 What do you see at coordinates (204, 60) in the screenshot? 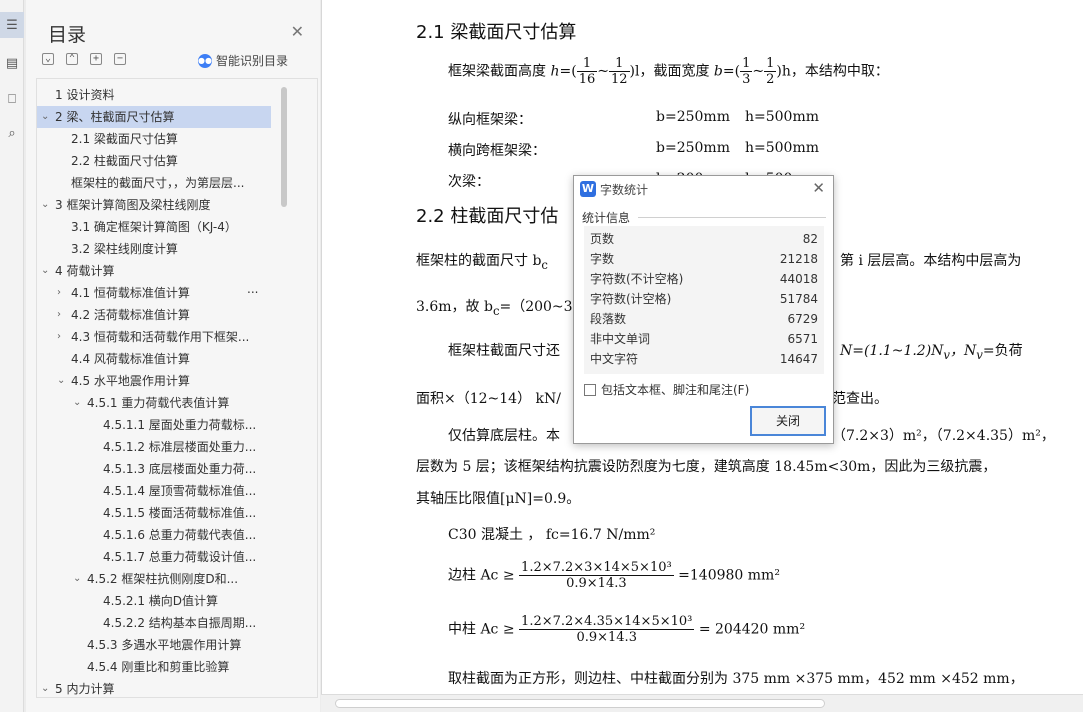
I see `robot-icon: ●●` at bounding box center [204, 60].